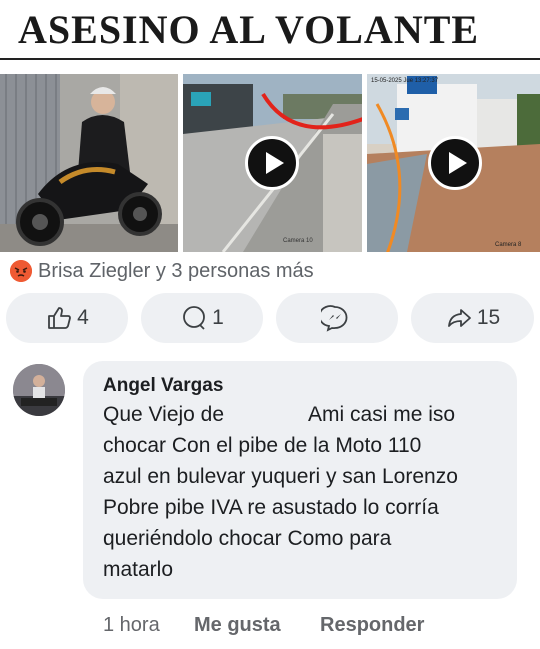  What do you see at coordinates (138, 569) in the screenshot?
I see `comment-text-line: matarlo` at bounding box center [138, 569].